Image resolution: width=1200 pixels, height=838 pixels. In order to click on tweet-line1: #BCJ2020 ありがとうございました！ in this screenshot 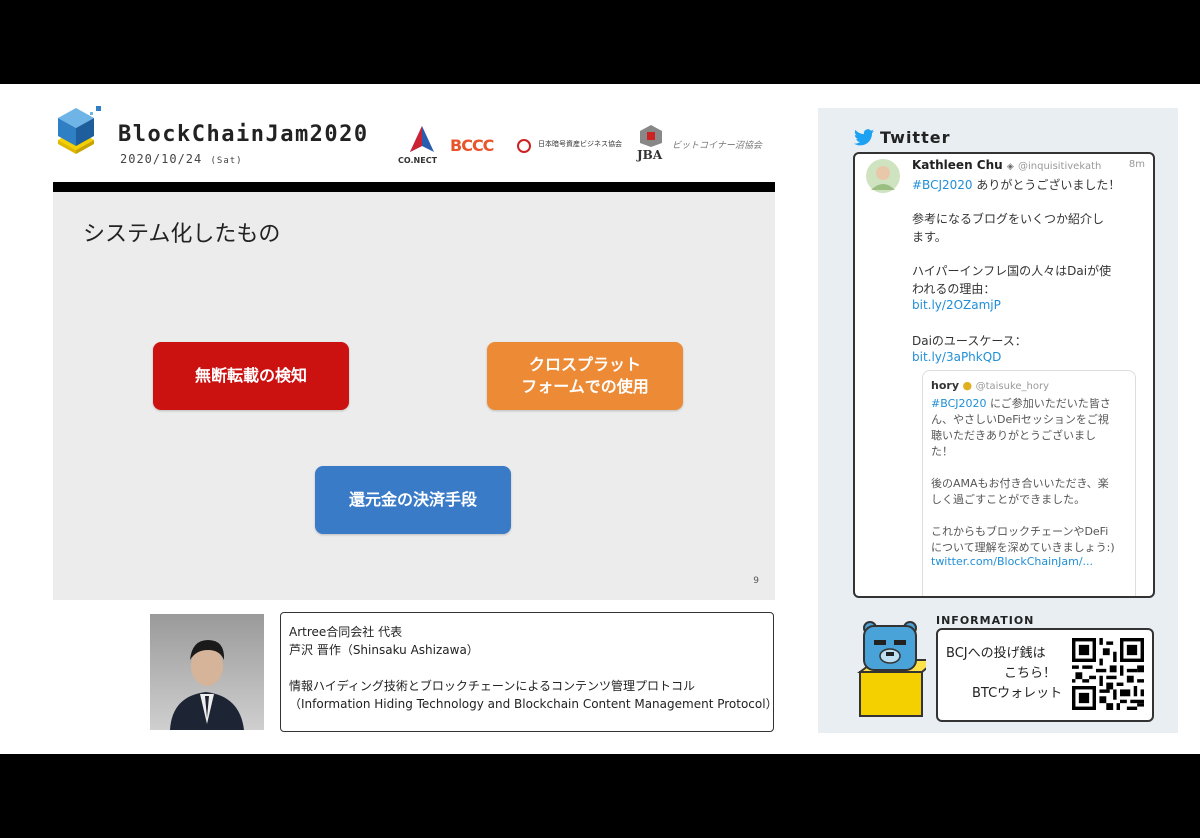, I will do `click(1016, 184)`.